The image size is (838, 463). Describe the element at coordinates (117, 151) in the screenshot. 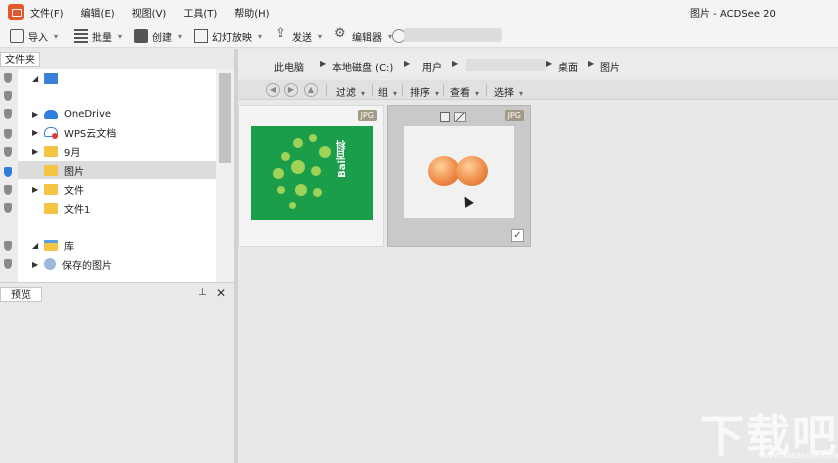

I see `tree-item-september: ▶ 9月` at that location.